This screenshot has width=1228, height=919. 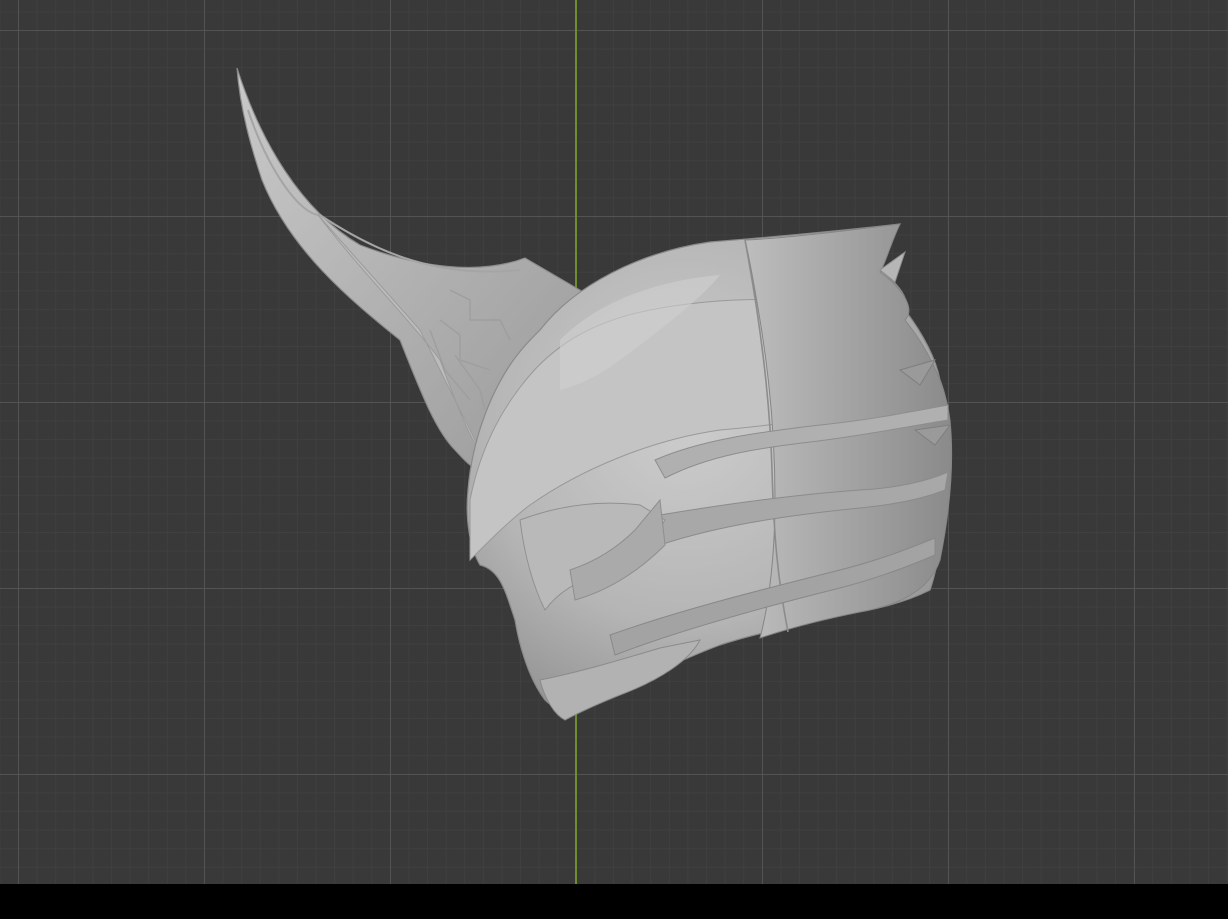 I want to click on bottom-bar, so click(x=614, y=901).